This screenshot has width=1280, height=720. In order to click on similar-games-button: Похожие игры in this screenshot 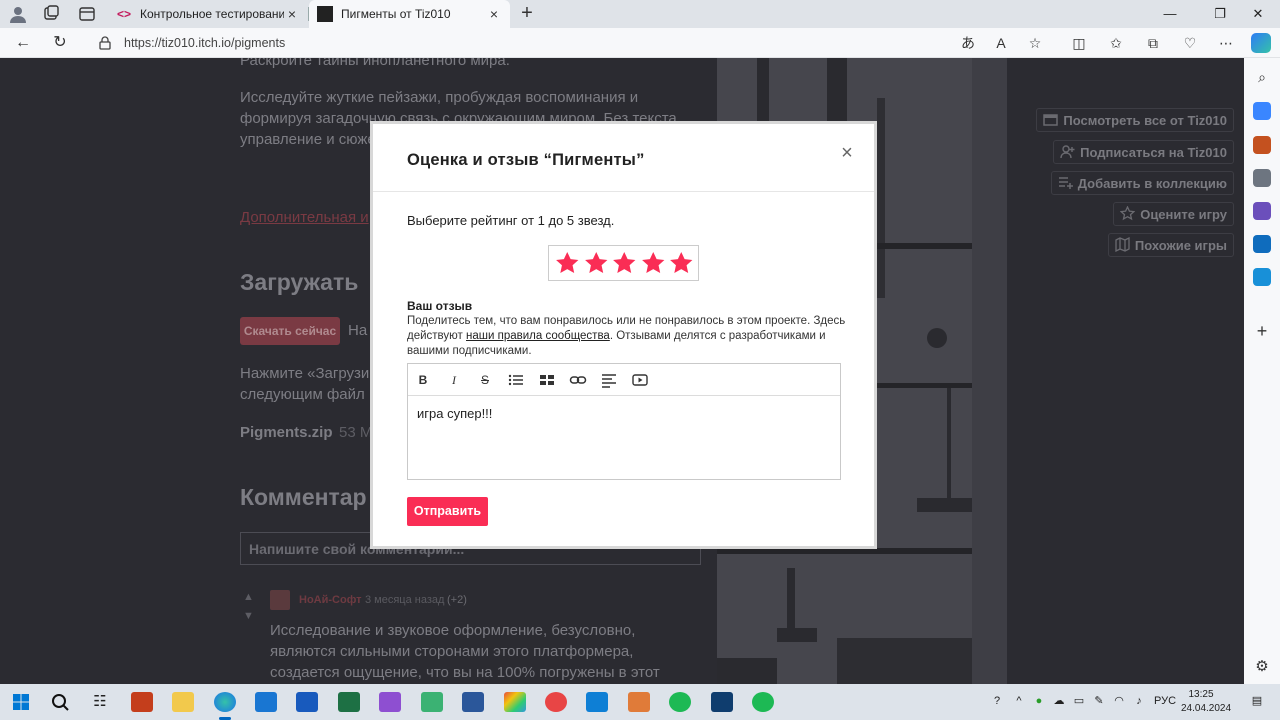, I will do `click(1170, 245)`.